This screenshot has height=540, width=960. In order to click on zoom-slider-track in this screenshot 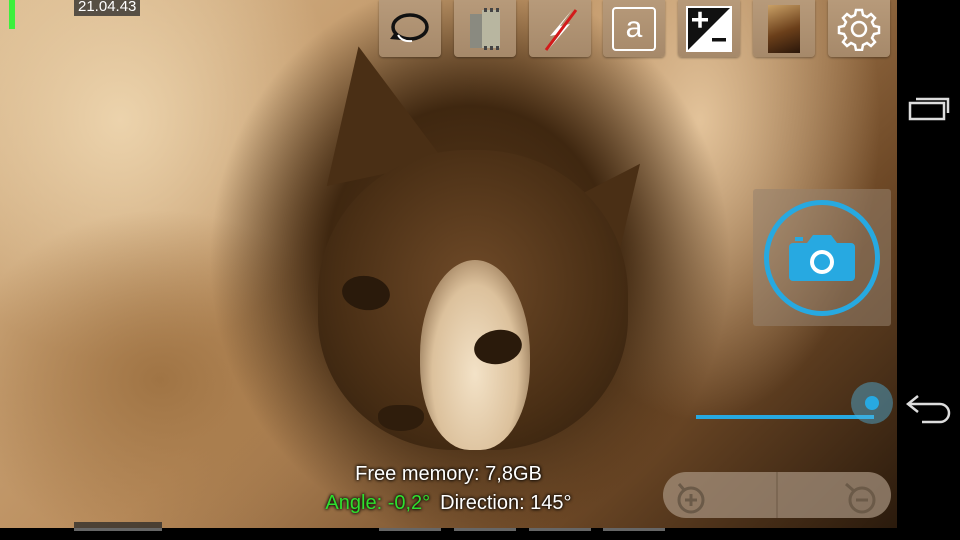, I will do `click(785, 417)`.